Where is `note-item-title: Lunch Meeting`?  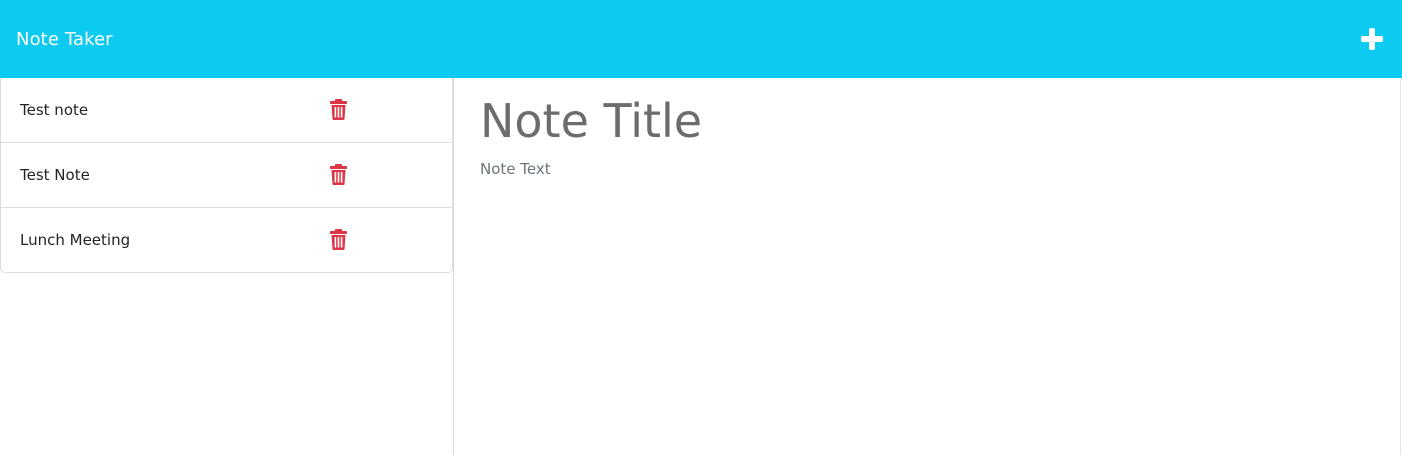 note-item-title: Lunch Meeting is located at coordinates (75, 240).